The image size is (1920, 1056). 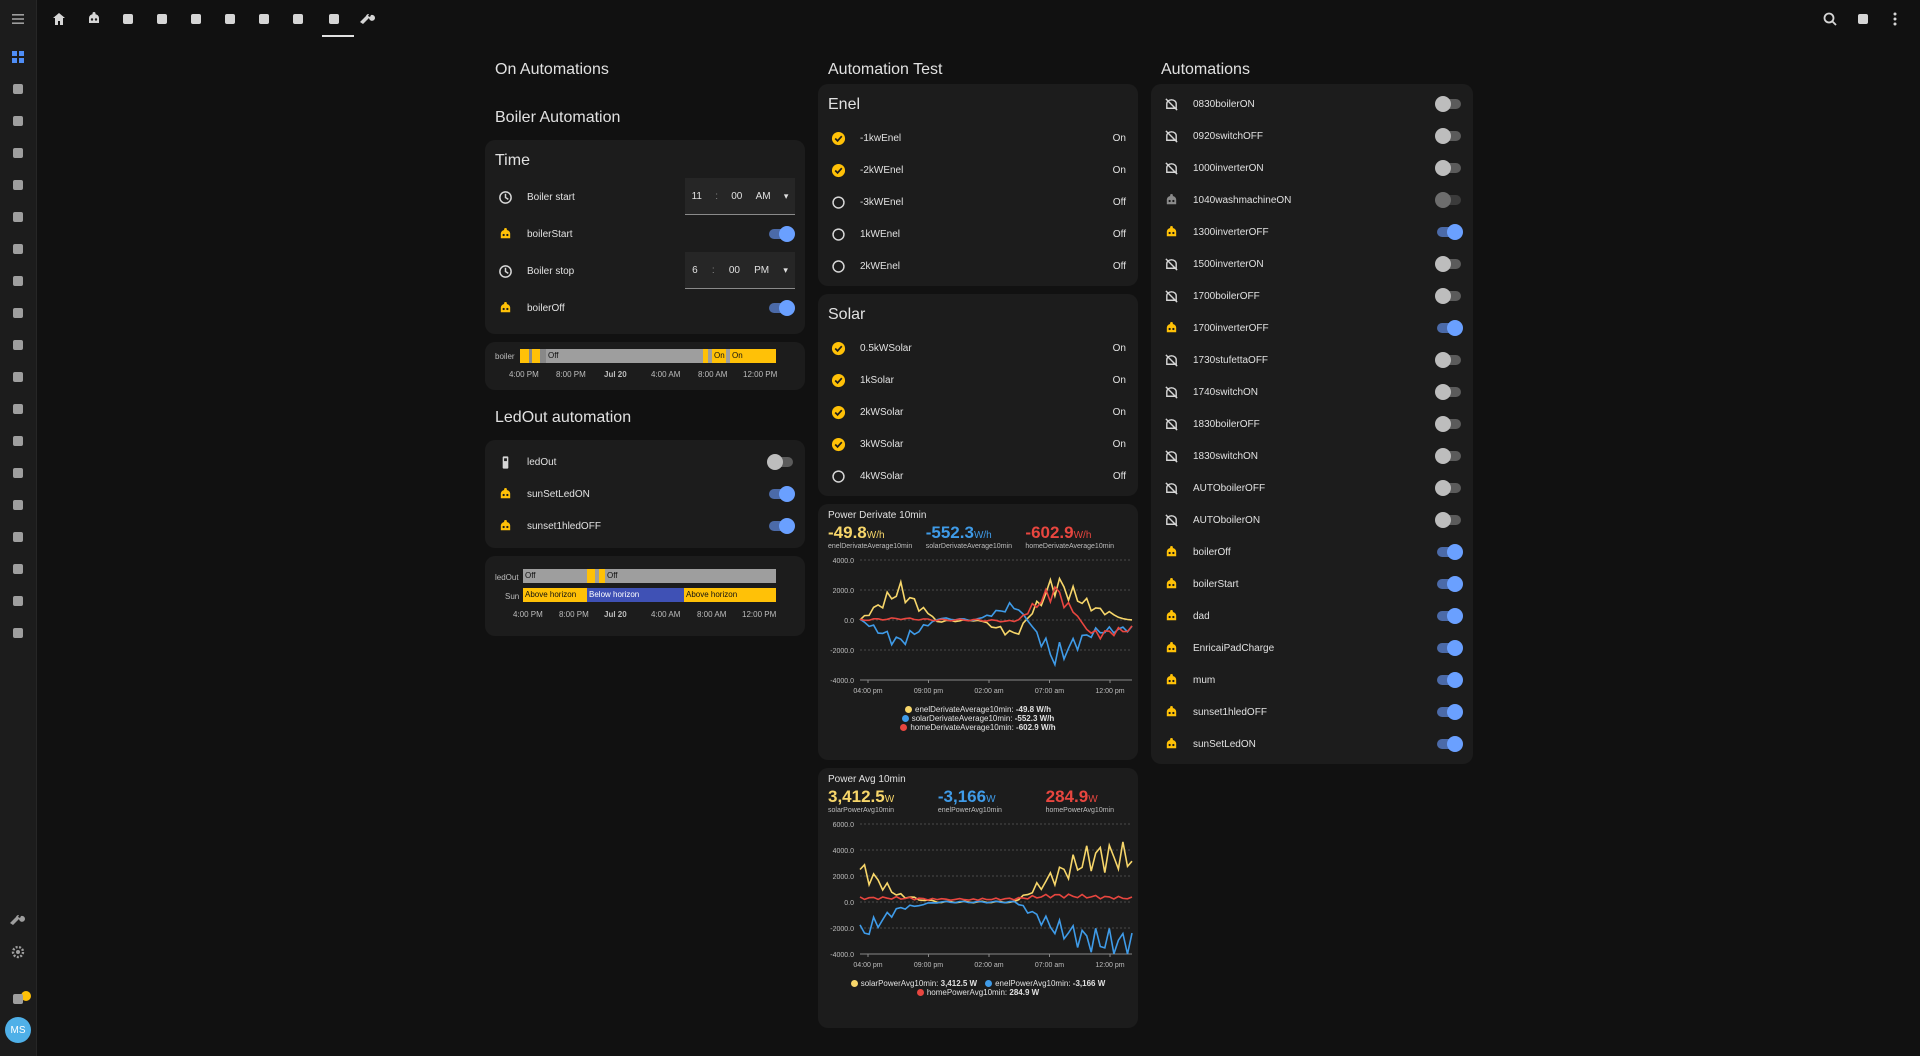 I want to click on hour-value: 6, so click(x=695, y=270).